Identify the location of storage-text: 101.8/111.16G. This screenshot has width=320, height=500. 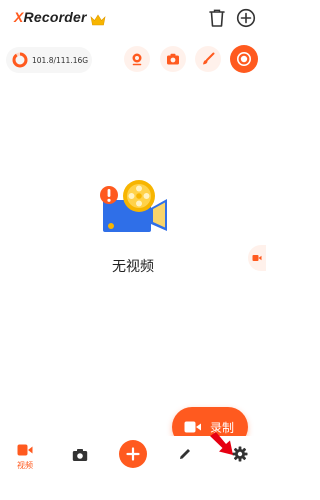
(60, 60).